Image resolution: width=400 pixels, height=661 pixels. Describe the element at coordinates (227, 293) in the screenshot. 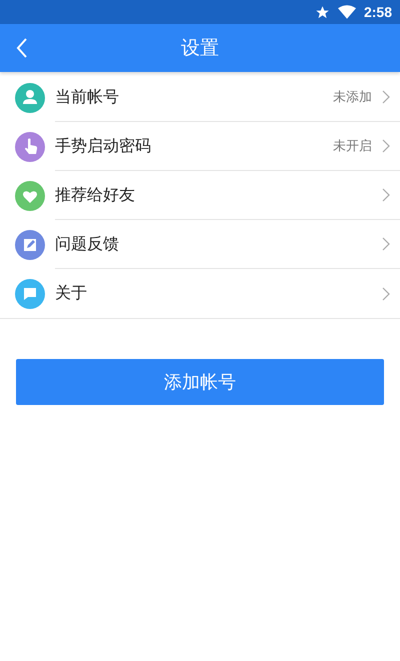

I see `settings-row: 关于` at that location.